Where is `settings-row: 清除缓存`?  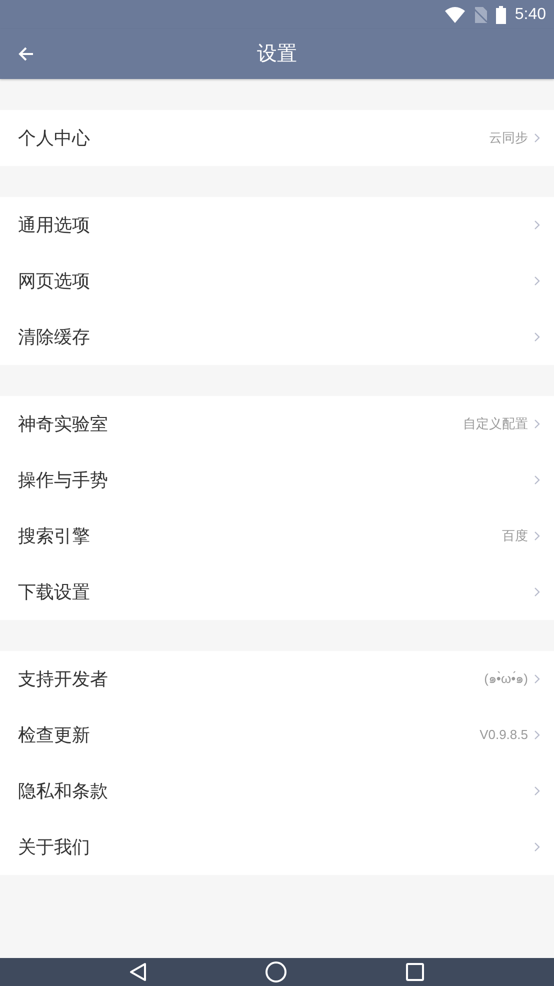 settings-row: 清除缓存 is located at coordinates (277, 337).